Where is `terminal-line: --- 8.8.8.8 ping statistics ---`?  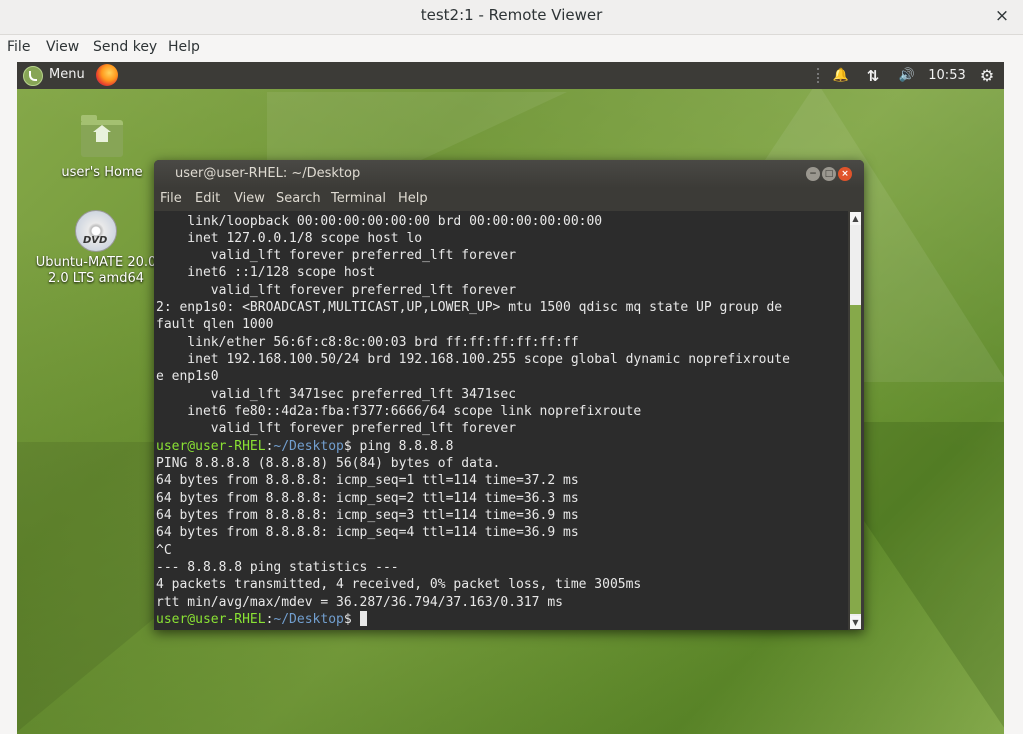 terminal-line: --- 8.8.8.8 ping statistics --- is located at coordinates (277, 567).